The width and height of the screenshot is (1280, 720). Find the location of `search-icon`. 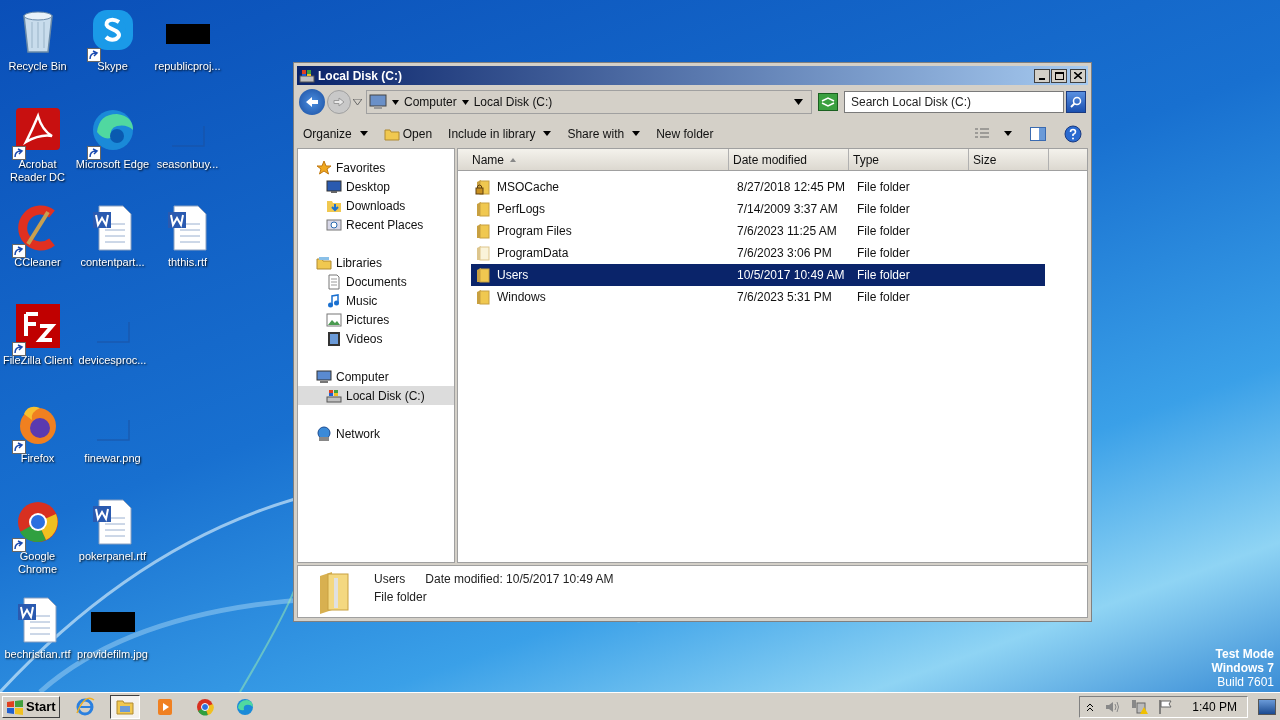

search-icon is located at coordinates (1076, 102).